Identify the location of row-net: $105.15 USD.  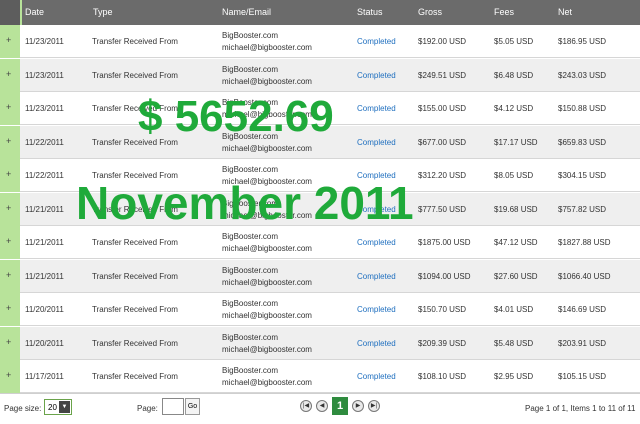
(582, 376).